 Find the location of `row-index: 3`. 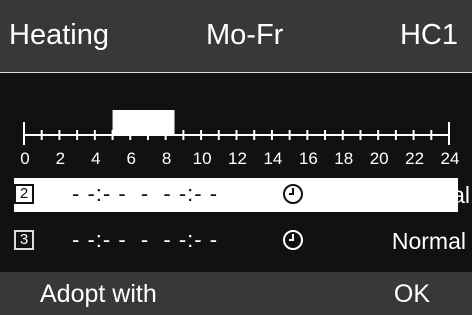

row-index: 3 is located at coordinates (24, 240).